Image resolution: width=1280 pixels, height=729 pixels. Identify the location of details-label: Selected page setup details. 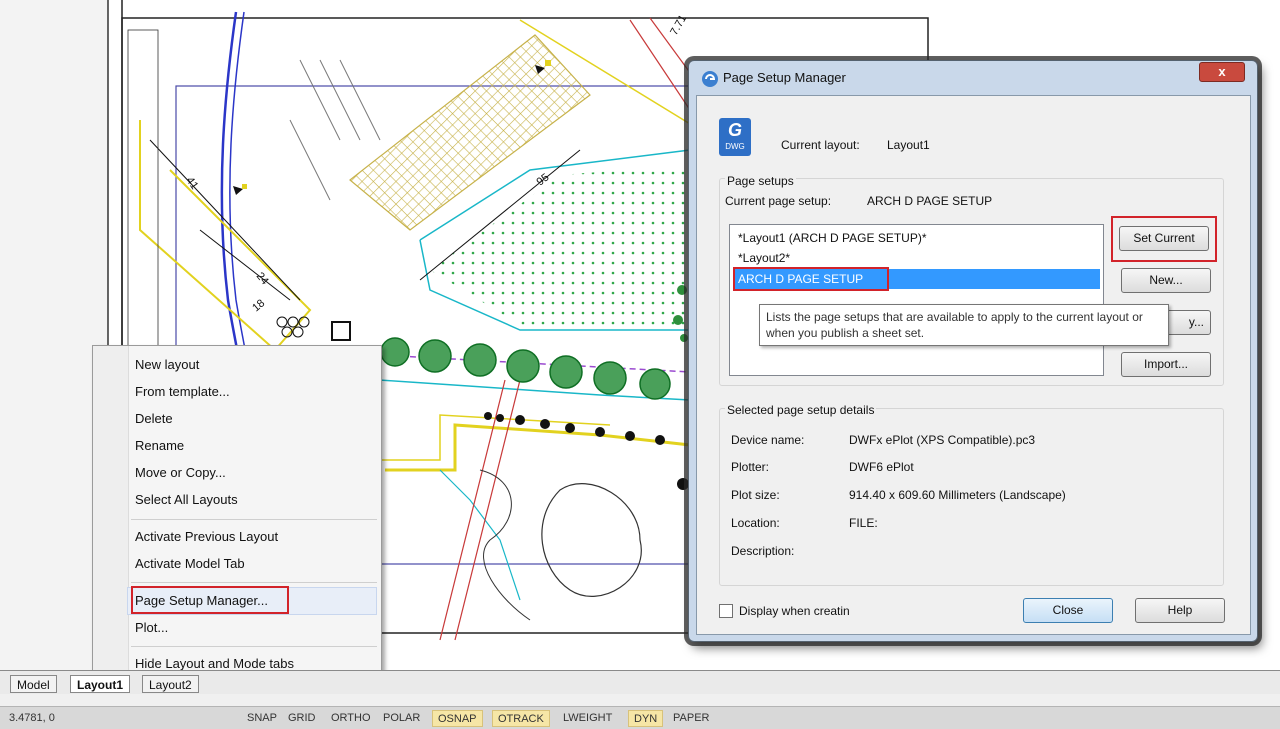
(801, 410).